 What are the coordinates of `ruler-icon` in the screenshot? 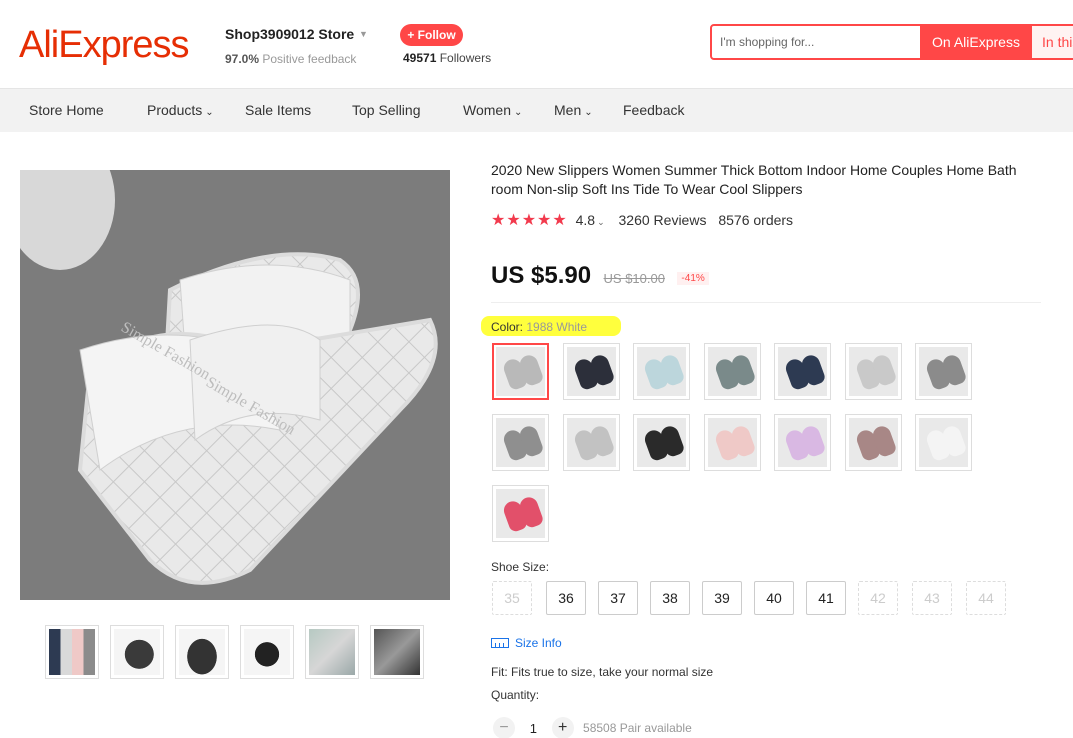 It's located at (500, 643).